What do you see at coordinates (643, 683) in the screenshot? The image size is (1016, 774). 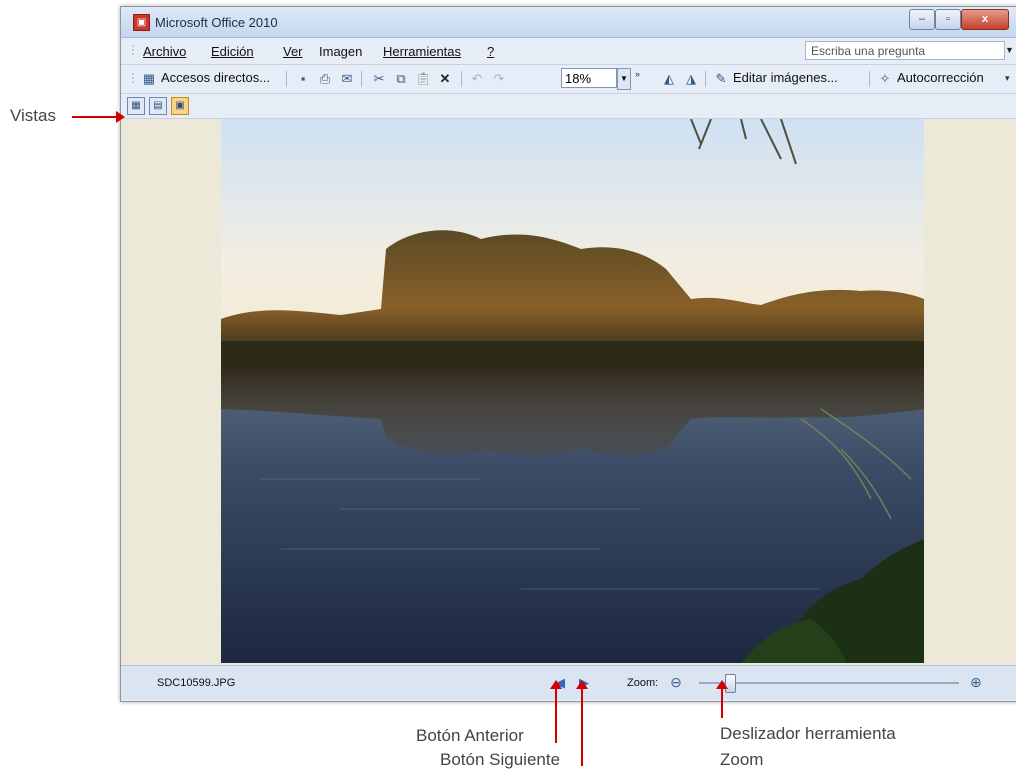 I see `zoom-label: Zoom:` at bounding box center [643, 683].